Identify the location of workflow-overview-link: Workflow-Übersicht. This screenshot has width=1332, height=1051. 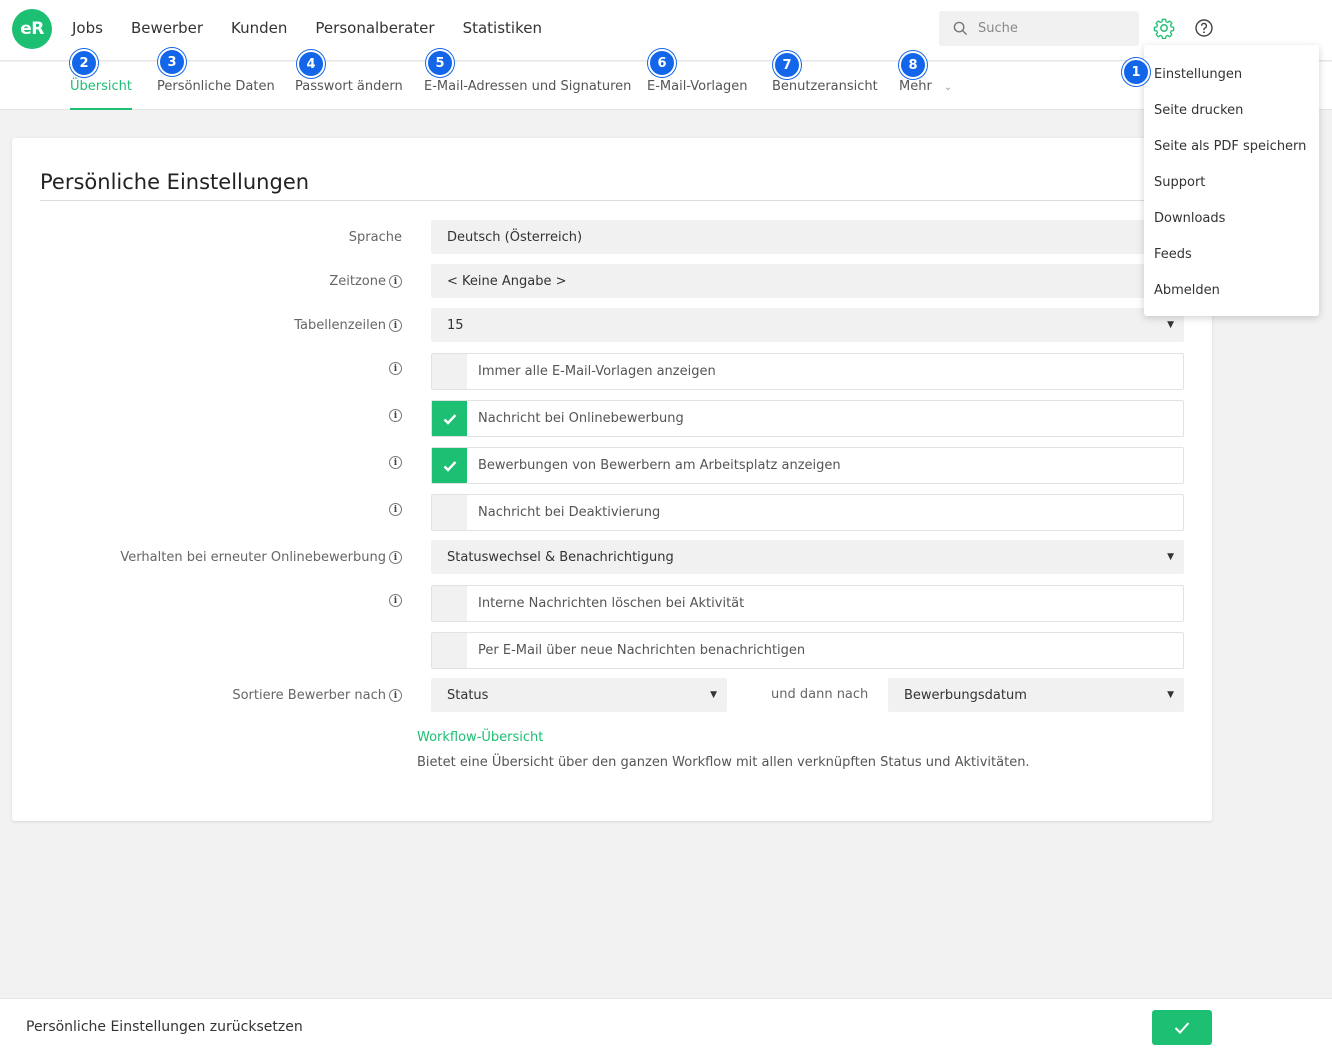
(480, 737).